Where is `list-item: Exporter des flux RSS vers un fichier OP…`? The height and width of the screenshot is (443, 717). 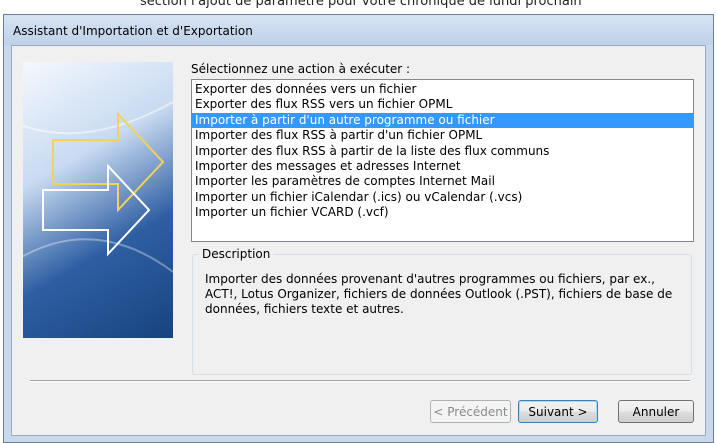 list-item: Exporter des flux RSS vers un fichier OP… is located at coordinates (442, 104).